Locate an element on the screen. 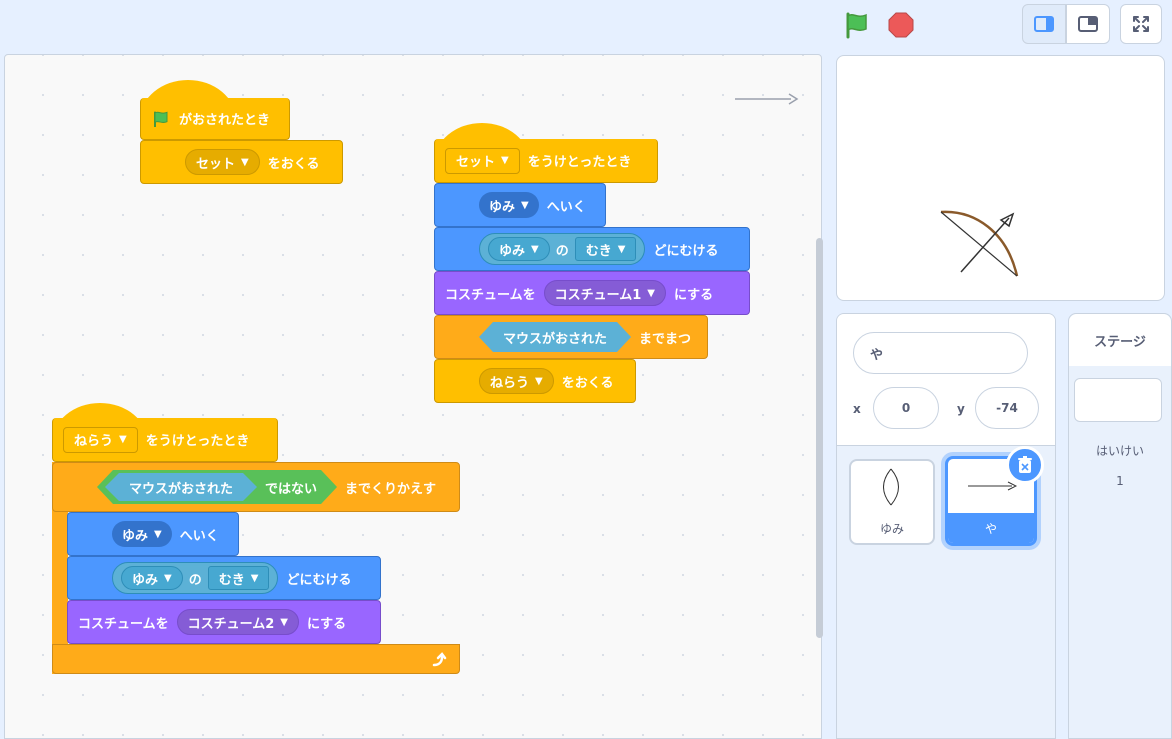 This screenshot has height=739, width=1172. when-flag-clicked-block: がおされたとき is located at coordinates (215, 119).